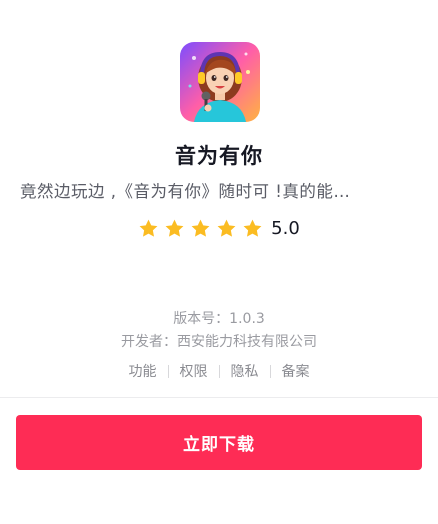  Describe the element at coordinates (194, 371) in the screenshot. I see `link-permissions: 权限` at that location.